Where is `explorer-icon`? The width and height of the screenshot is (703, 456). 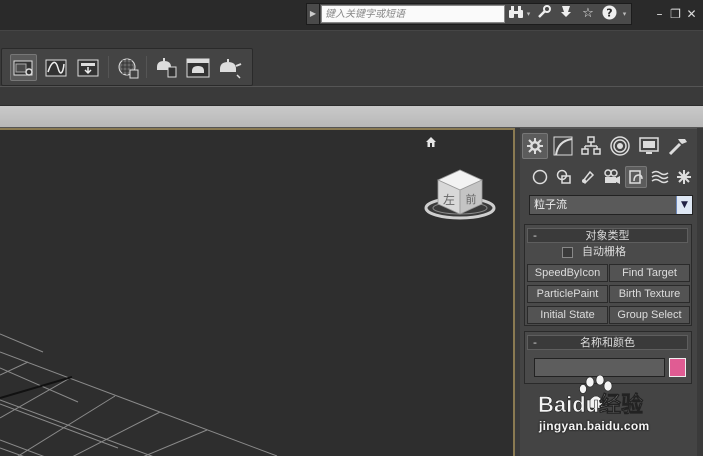 explorer-icon is located at coordinates (23, 67).